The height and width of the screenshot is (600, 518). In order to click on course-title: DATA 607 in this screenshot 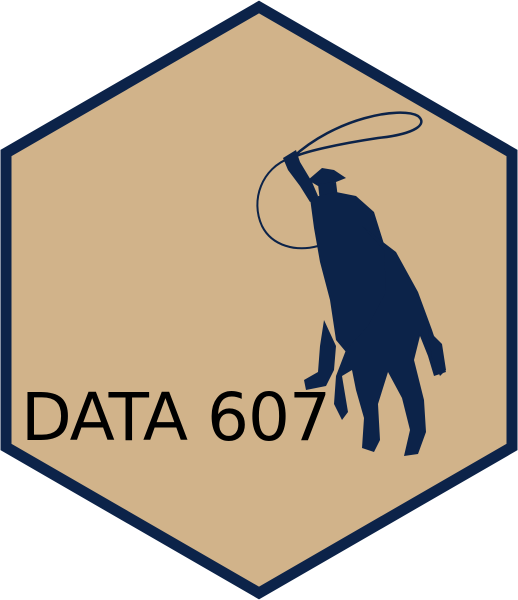, I will do `click(176, 417)`.